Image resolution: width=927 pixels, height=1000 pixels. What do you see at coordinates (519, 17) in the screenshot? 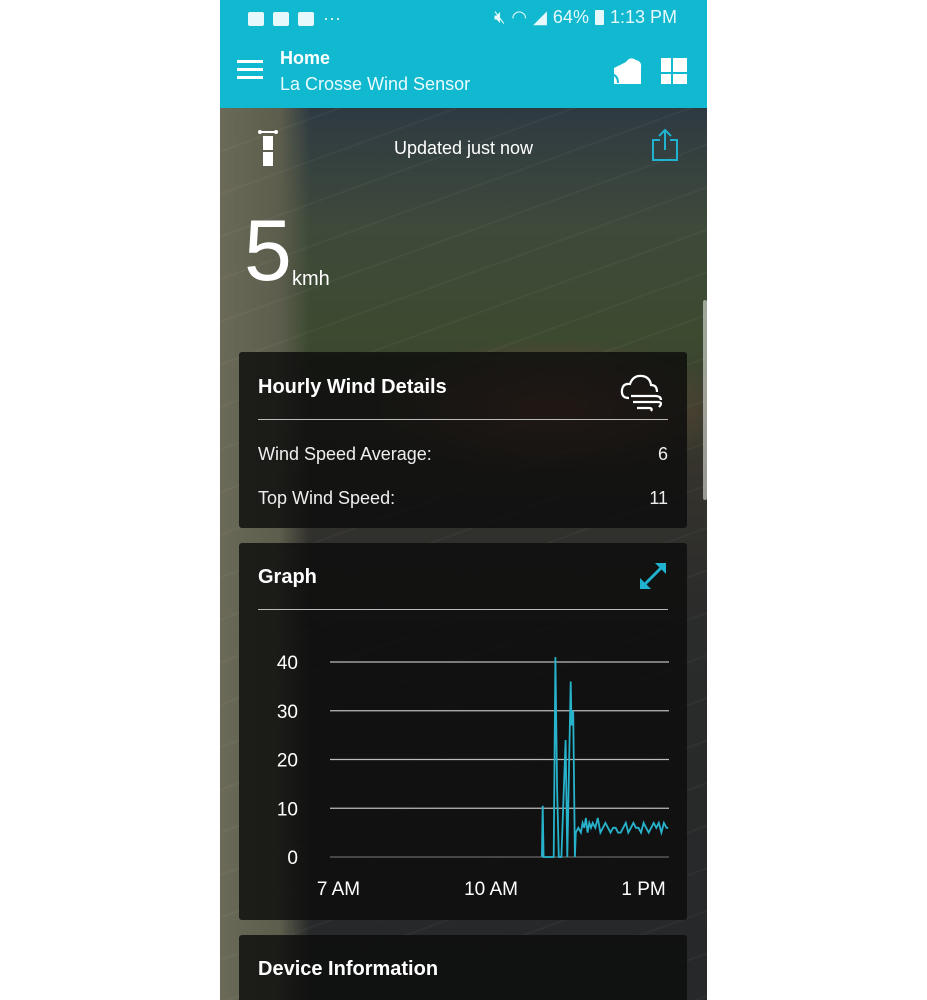
I see `wifi-icon: ◠` at bounding box center [519, 17].